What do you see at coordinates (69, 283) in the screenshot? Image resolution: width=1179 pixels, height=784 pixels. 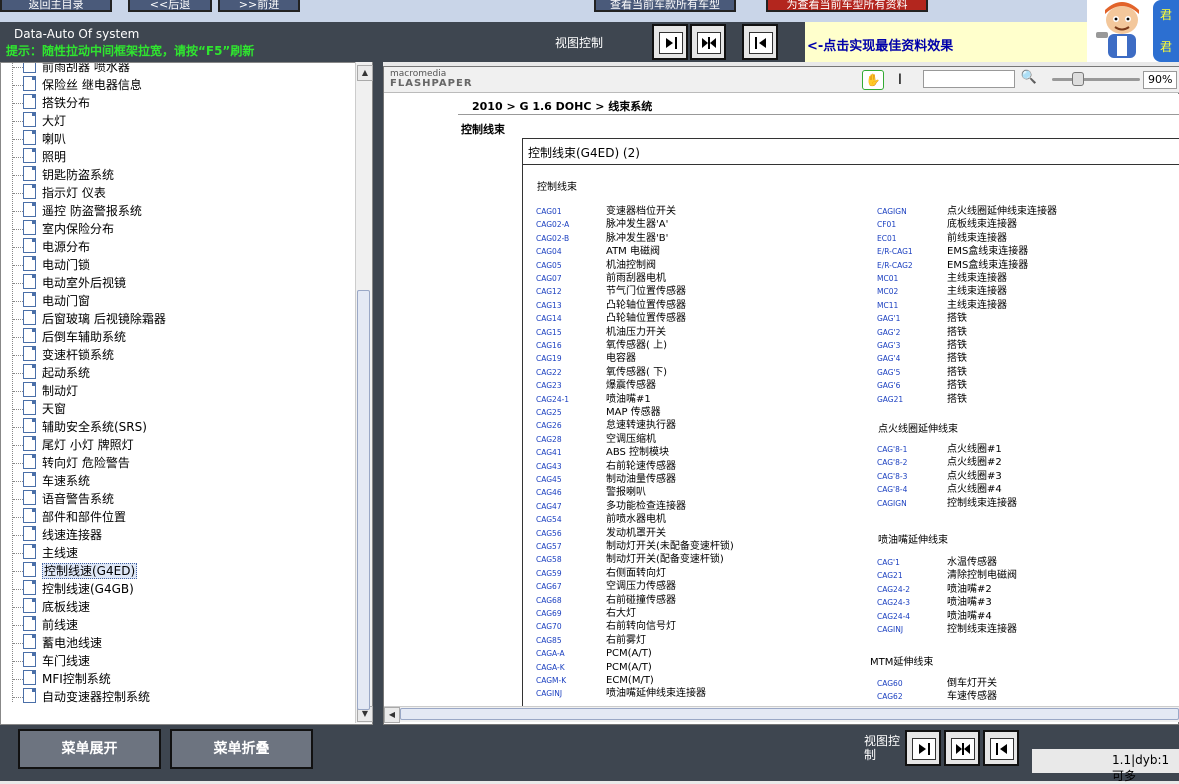 I see `tree-item: 电动室外后视镜` at bounding box center [69, 283].